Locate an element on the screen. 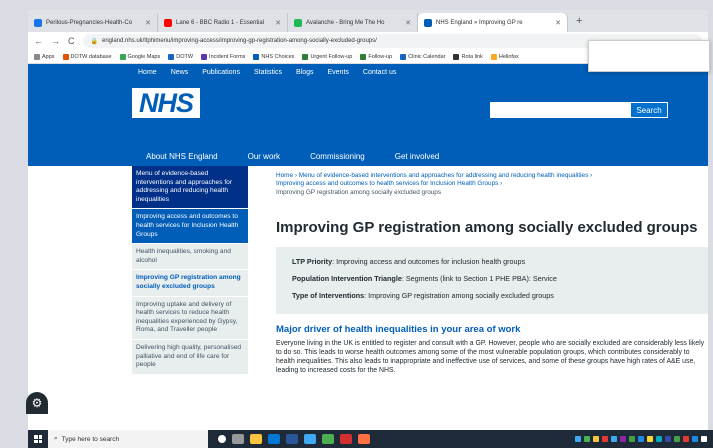  windows-taskbar: ⌕ Type here to search is located at coordinates (370, 439).